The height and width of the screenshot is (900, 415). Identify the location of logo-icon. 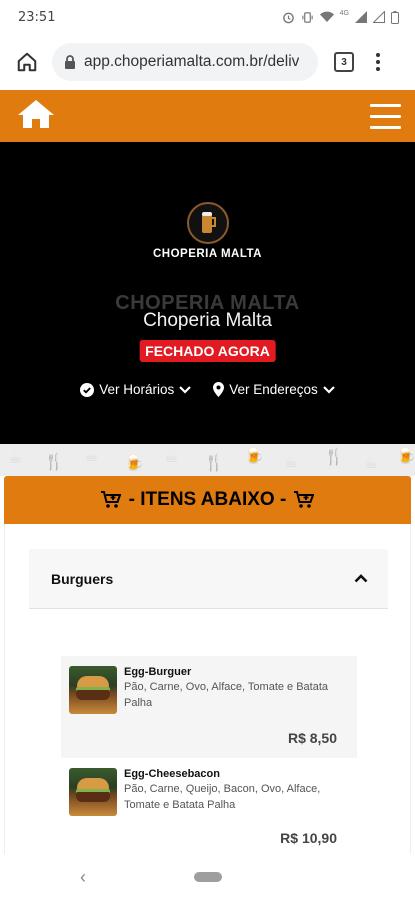
(207, 223).